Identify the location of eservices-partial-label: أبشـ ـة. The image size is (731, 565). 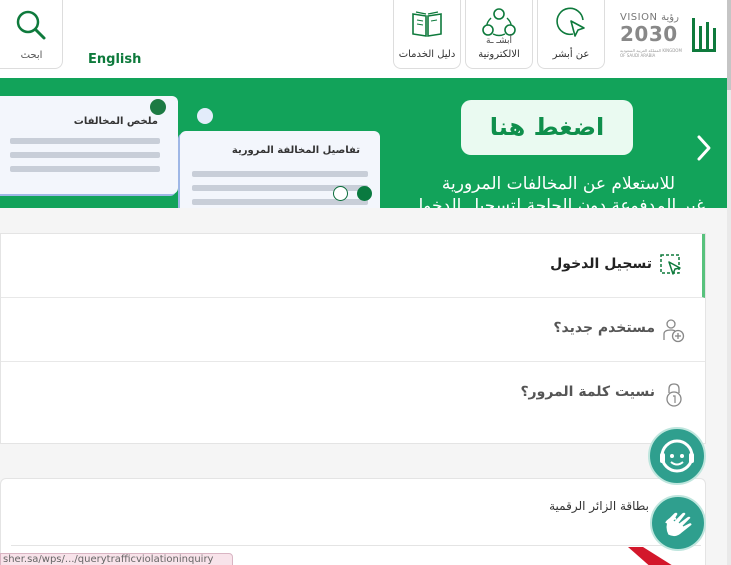
(499, 41).